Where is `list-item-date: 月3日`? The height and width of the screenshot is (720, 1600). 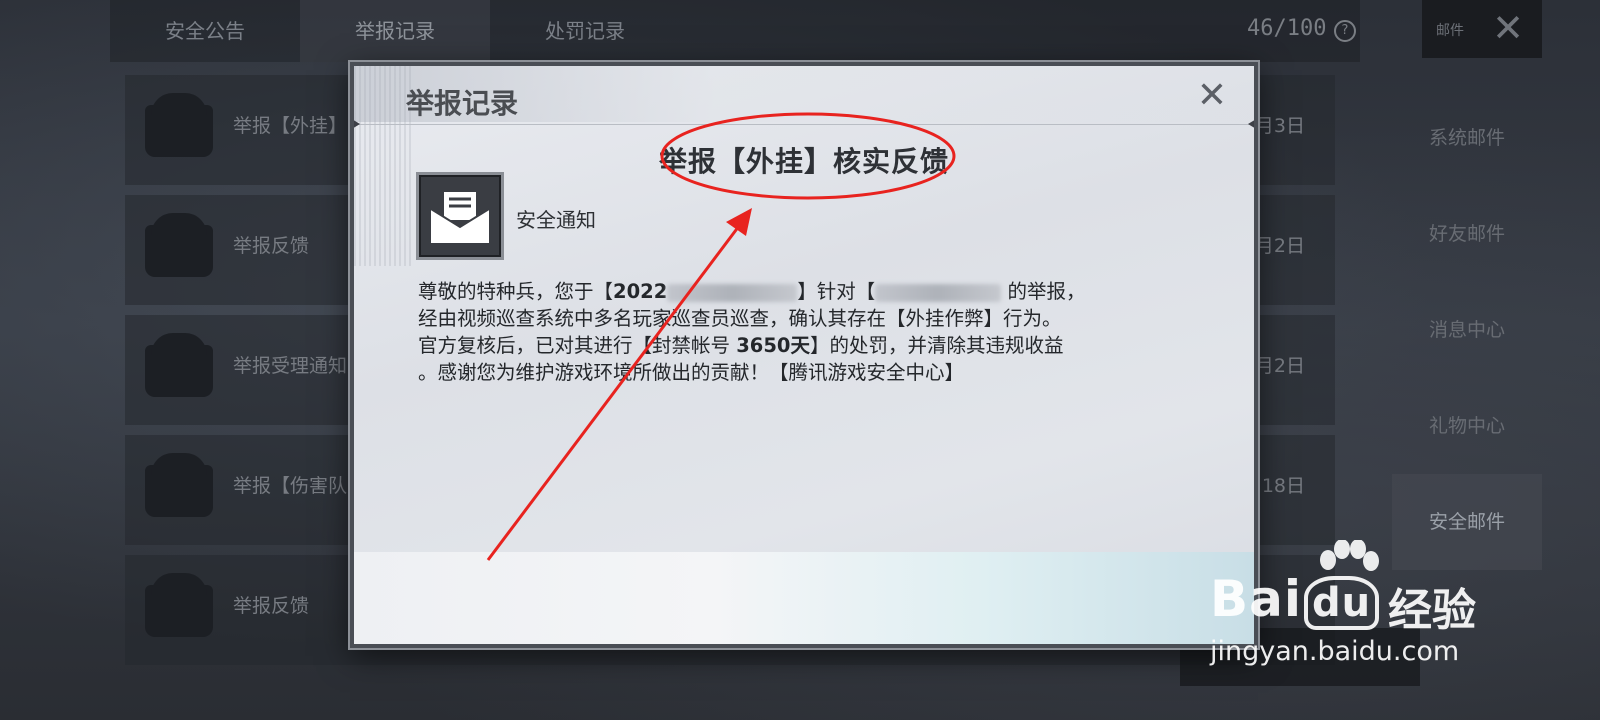
list-item-date: 月3日 is located at coordinates (1279, 126).